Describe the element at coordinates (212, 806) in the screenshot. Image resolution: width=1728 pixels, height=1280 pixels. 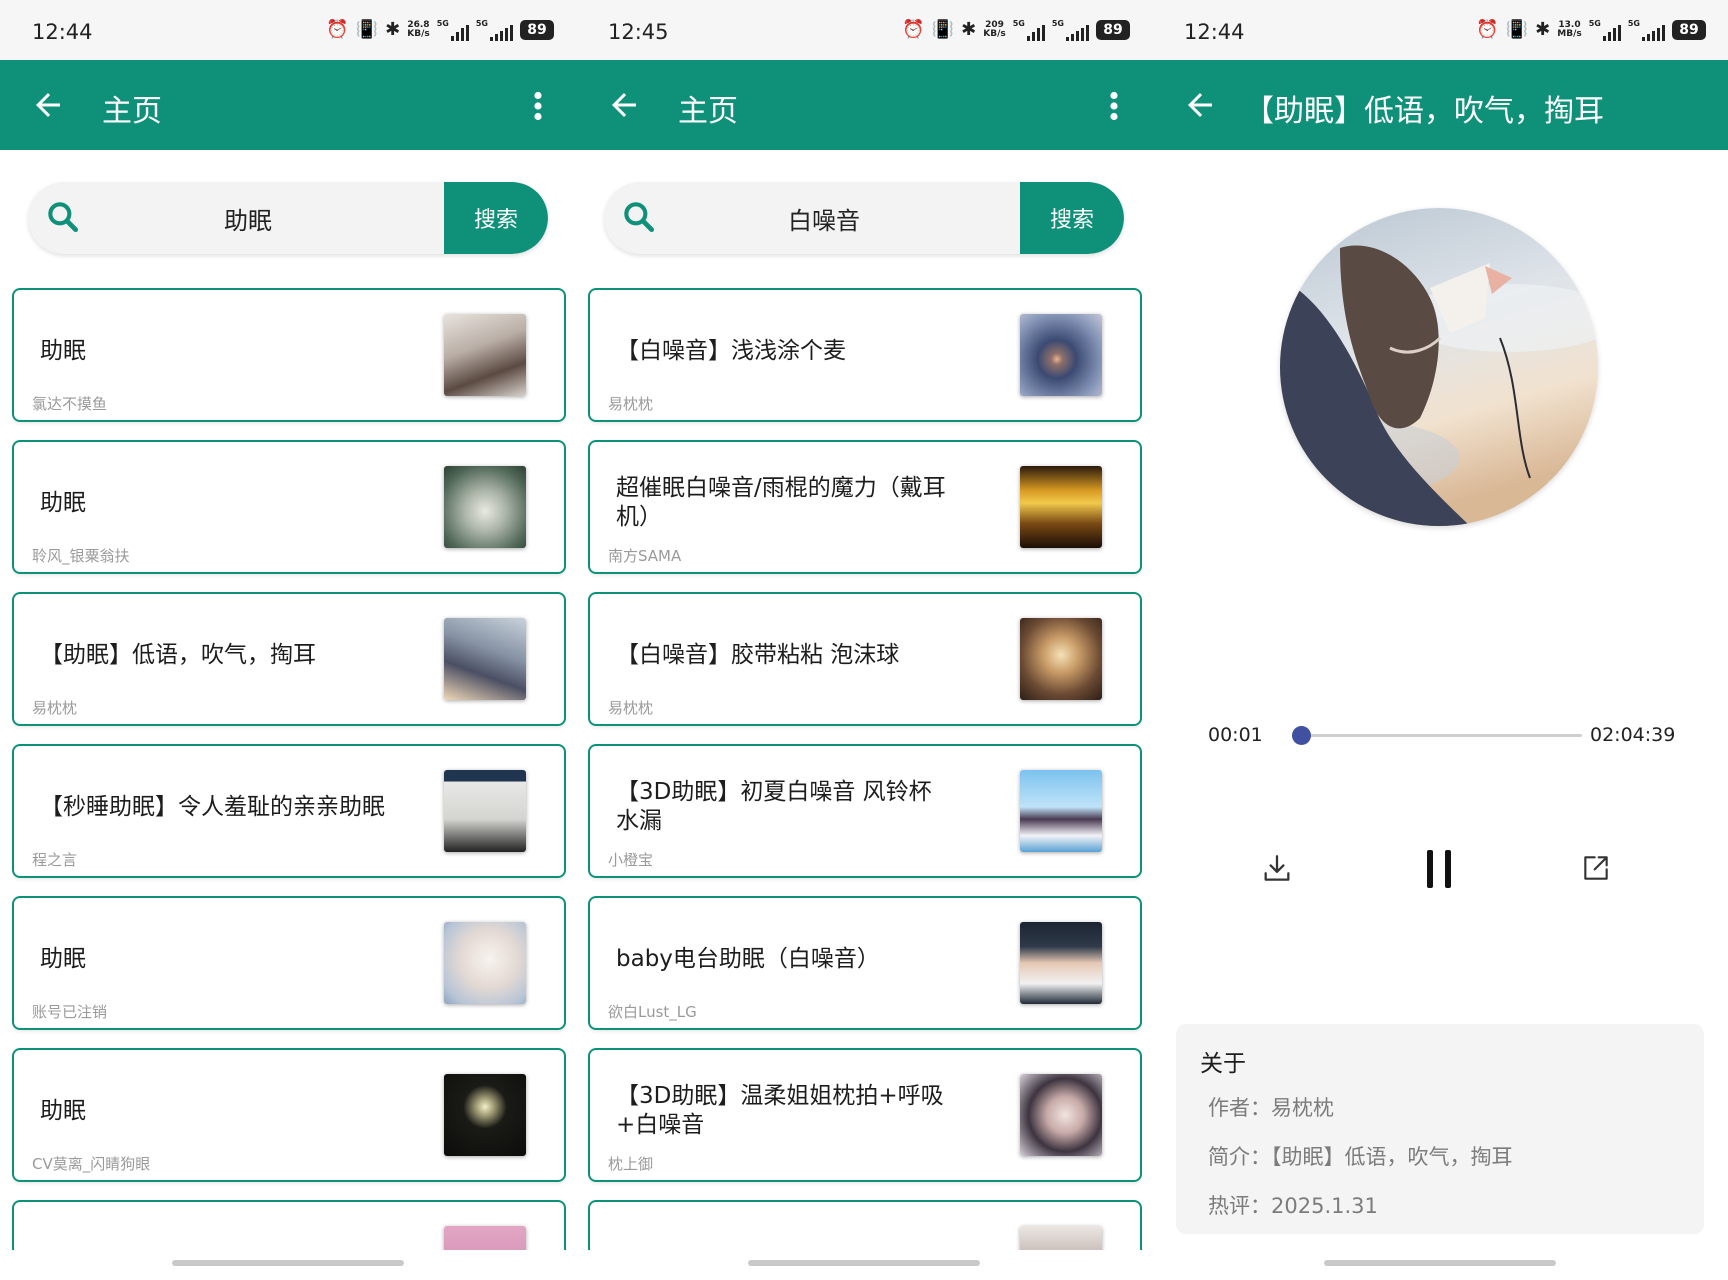
I see `card-title: 【秒睡助眠】令人羞耻的亲亲助眠` at that location.